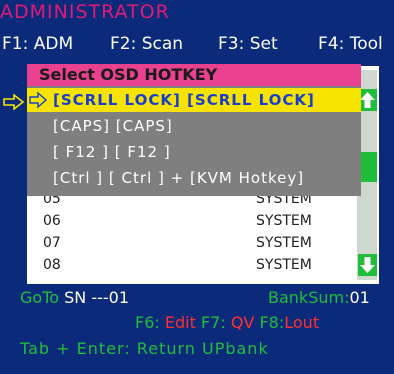 Image resolution: width=394 pixels, height=374 pixels. I want to click on popup-title: Select OSD HOTKEY, so click(194, 75).